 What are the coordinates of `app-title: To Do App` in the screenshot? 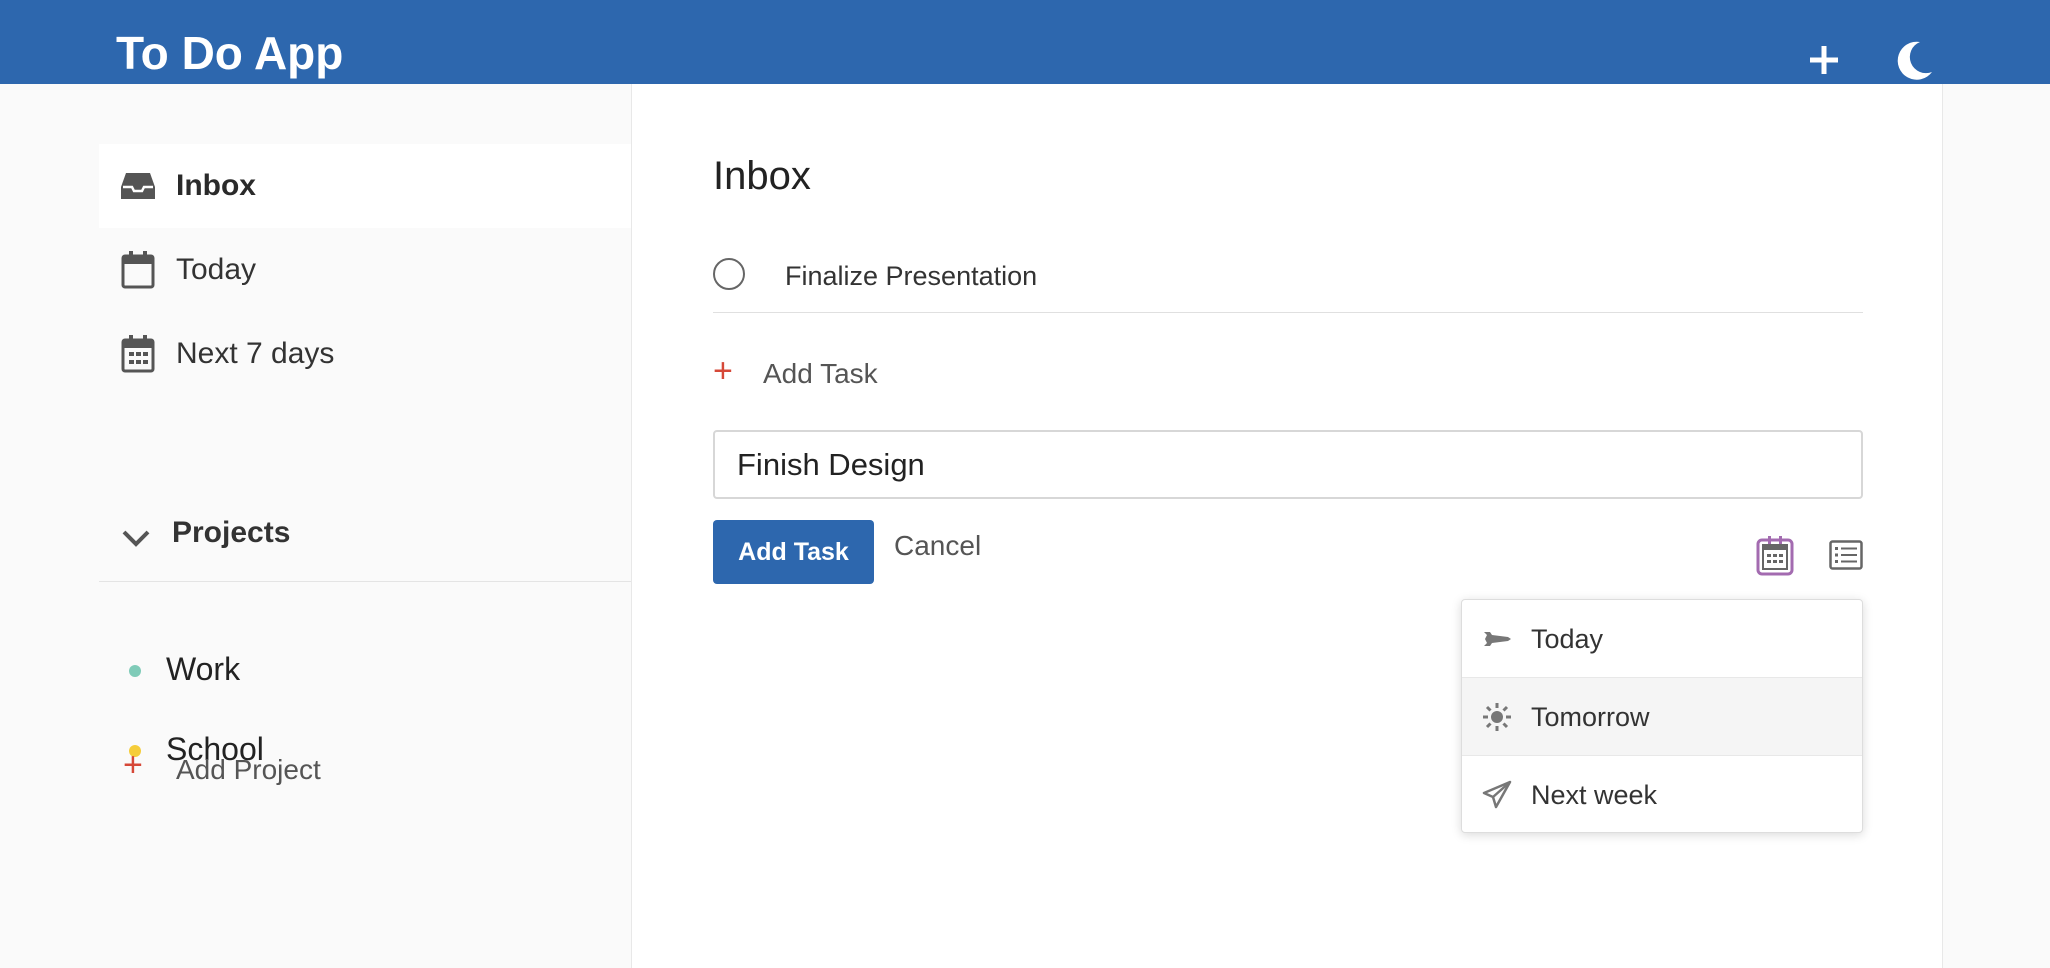 It's located at (230, 53).